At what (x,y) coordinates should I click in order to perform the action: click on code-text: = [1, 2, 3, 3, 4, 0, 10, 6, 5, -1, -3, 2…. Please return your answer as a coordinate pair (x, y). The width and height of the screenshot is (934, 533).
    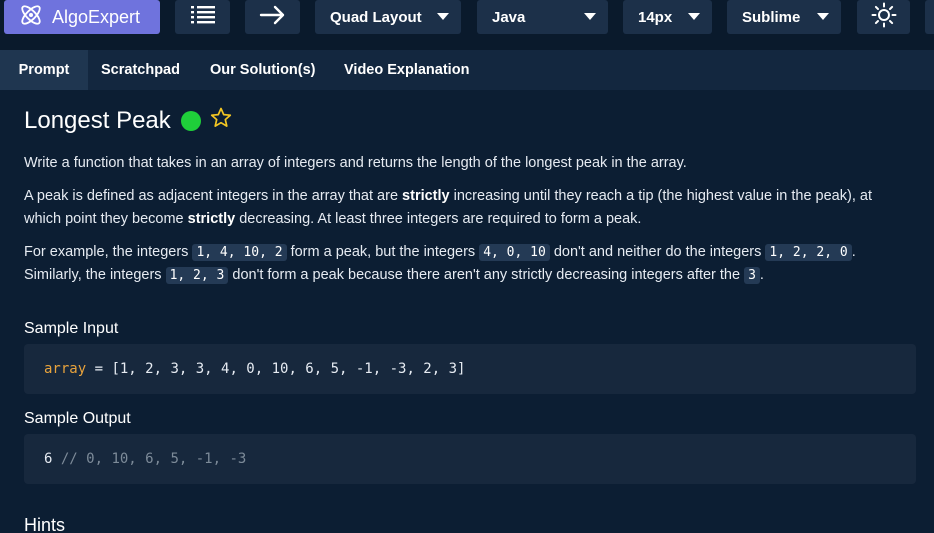
    Looking at the image, I should click on (276, 369).